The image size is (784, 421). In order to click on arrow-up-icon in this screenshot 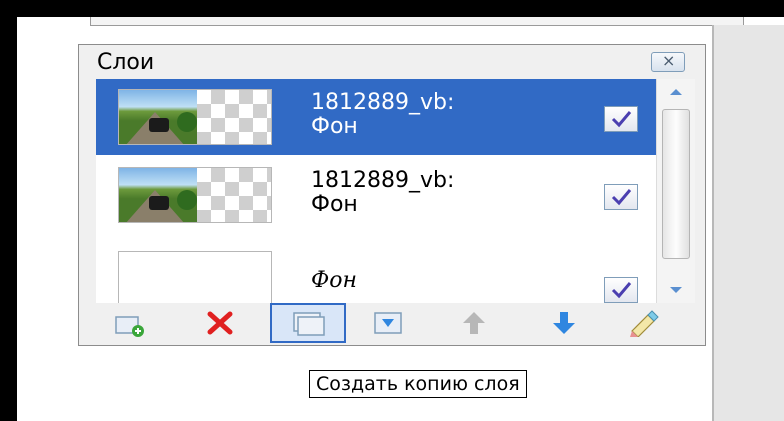, I will do `click(474, 323)`.